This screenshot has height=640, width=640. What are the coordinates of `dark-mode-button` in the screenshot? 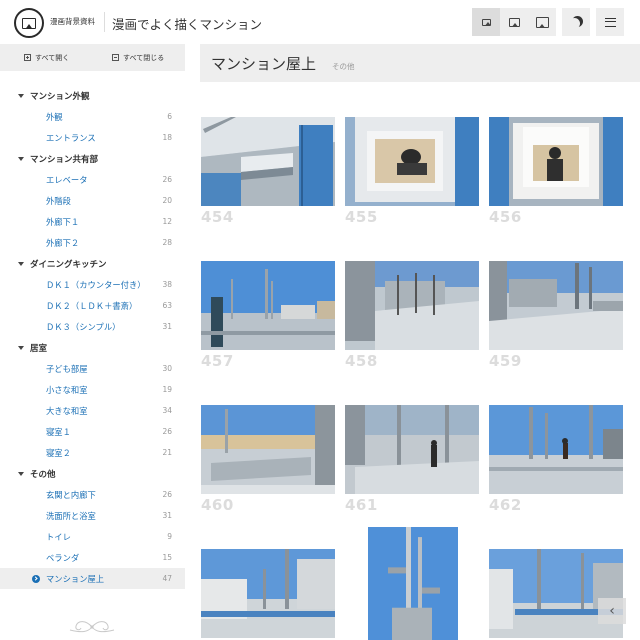 It's located at (576, 22).